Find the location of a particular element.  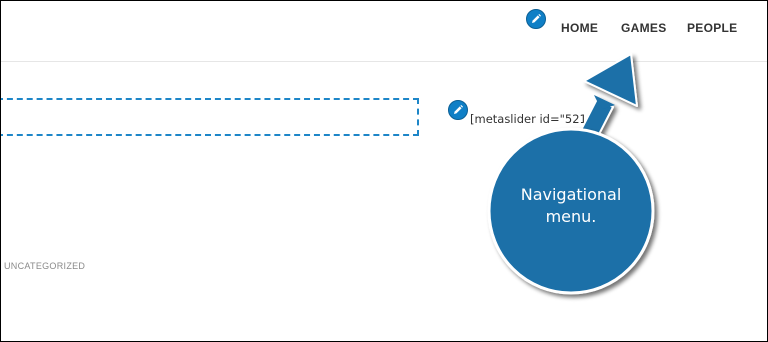

nav-item-games: GAMES is located at coordinates (644, 28).